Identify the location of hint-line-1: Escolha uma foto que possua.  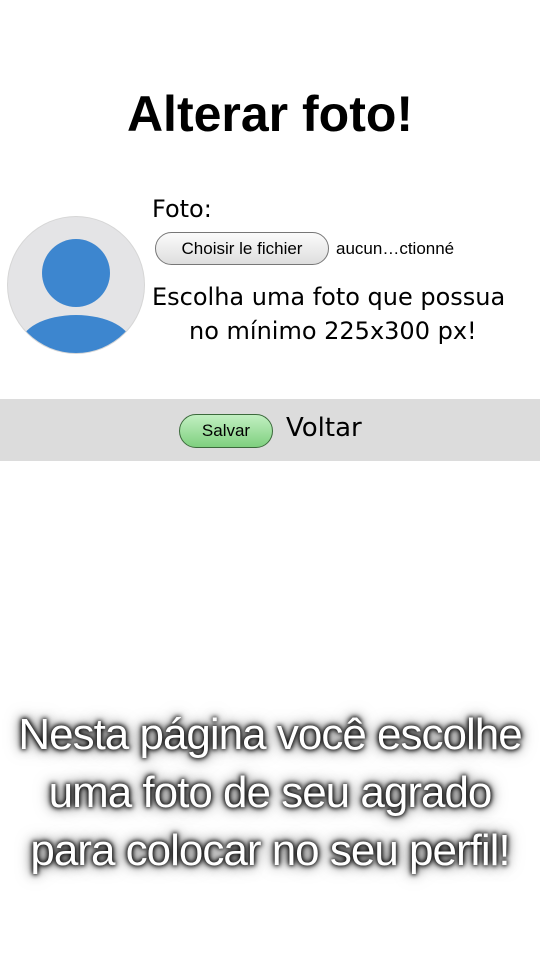
(329, 297).